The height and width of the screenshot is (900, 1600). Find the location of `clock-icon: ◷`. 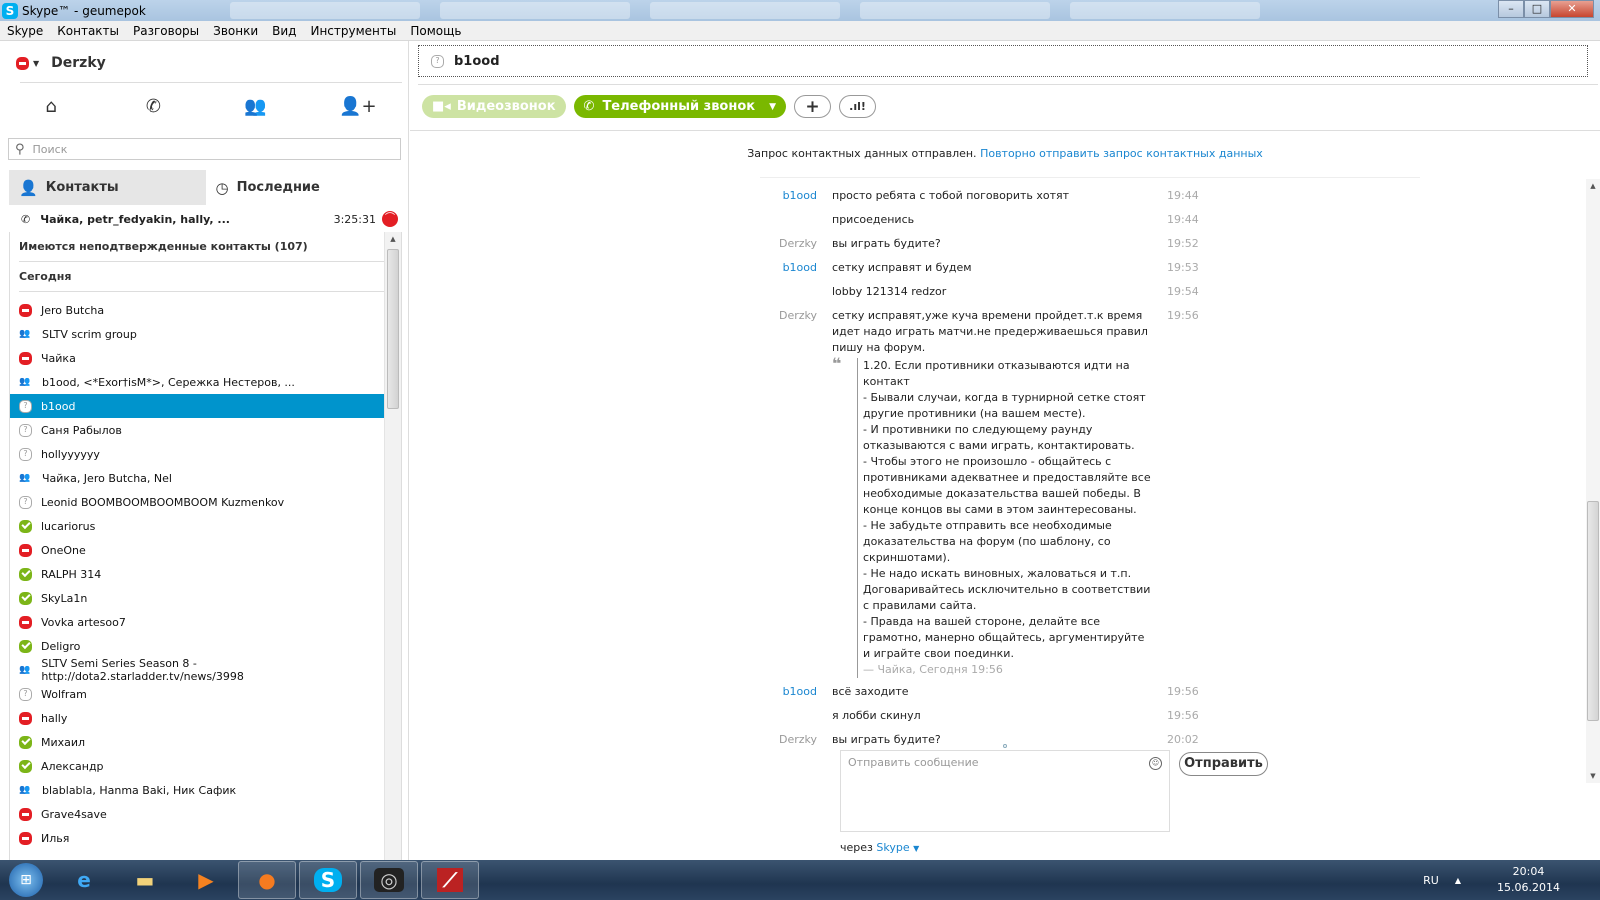

clock-icon: ◷ is located at coordinates (222, 187).